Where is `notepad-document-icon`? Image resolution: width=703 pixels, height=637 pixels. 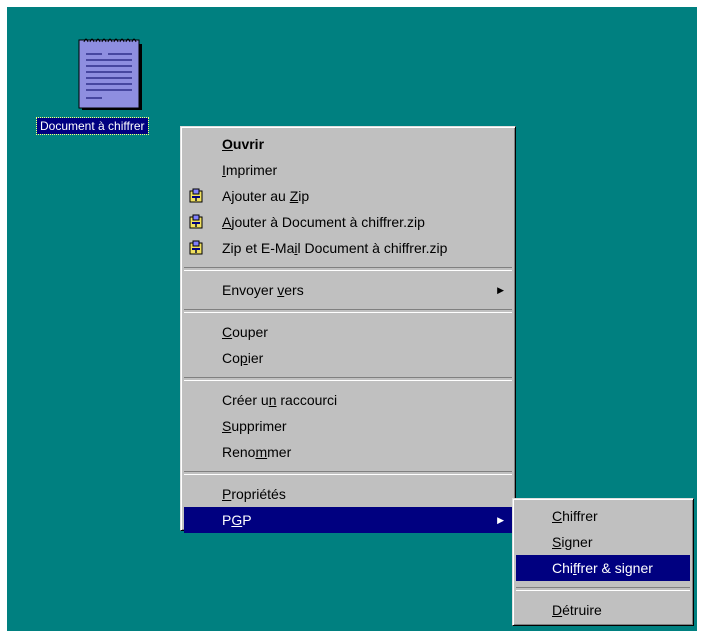
notepad-document-icon is located at coordinates (111, 74).